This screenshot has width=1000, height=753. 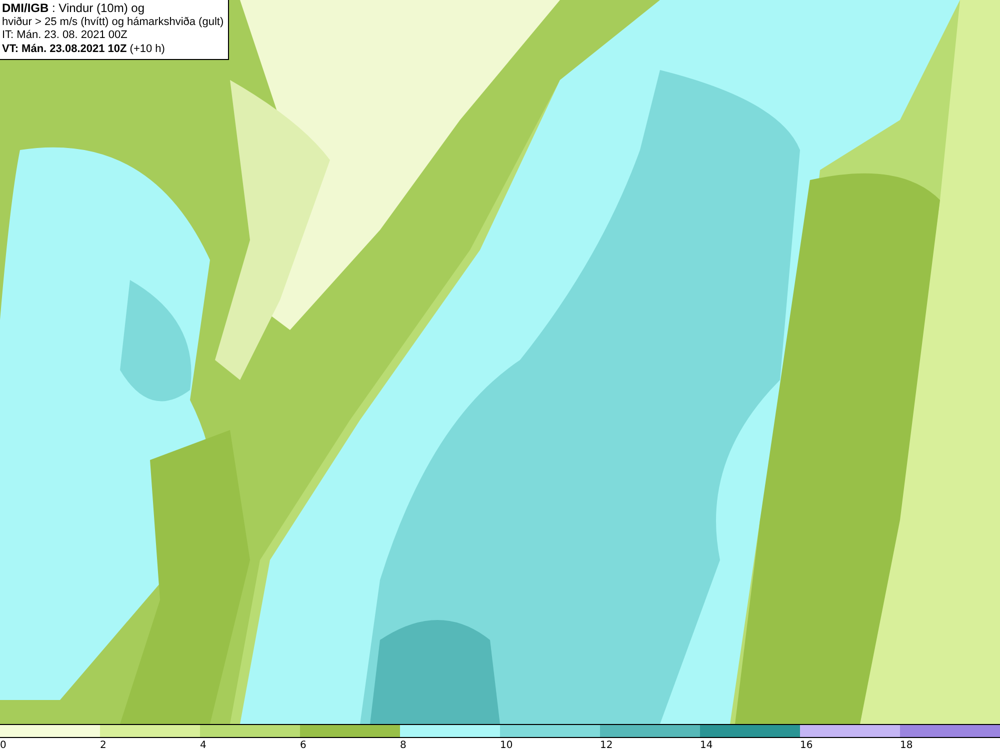 What do you see at coordinates (706, 746) in the screenshot?
I see `legend-tick-label: 14` at bounding box center [706, 746].